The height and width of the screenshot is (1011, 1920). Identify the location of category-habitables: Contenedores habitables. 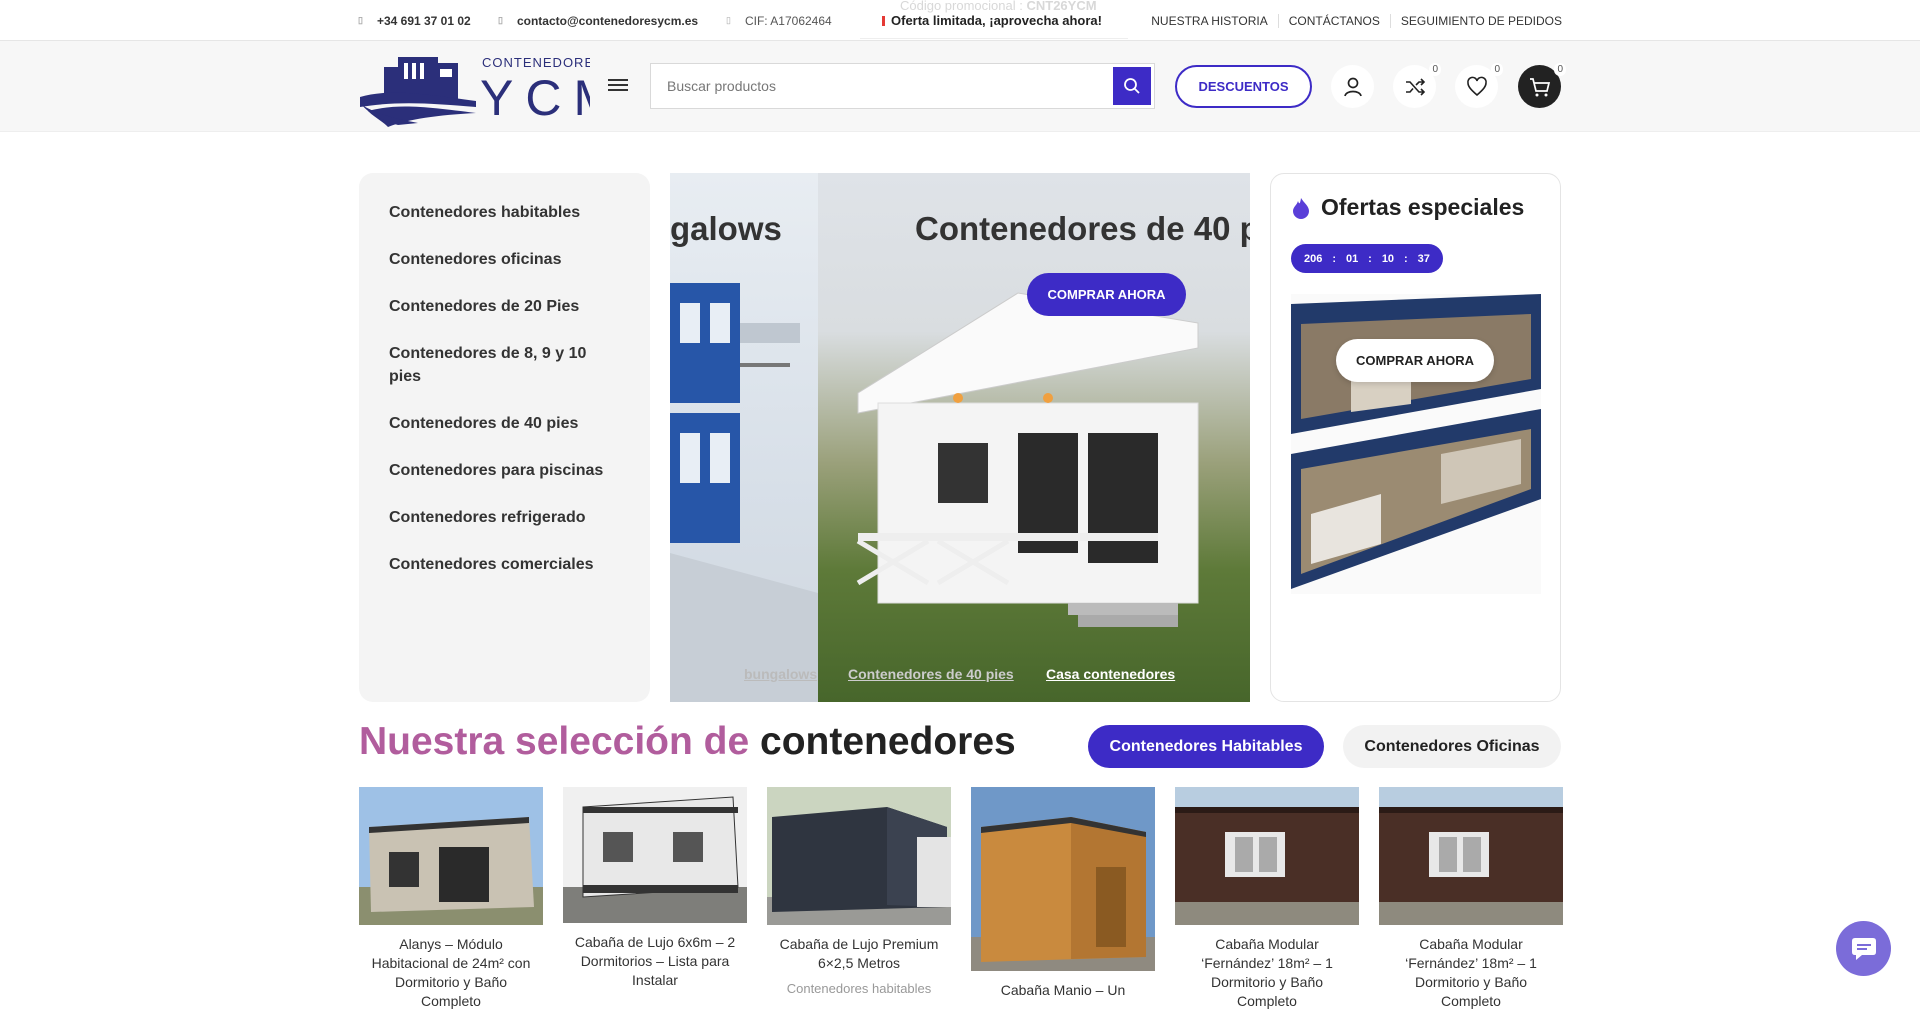
(504, 212).